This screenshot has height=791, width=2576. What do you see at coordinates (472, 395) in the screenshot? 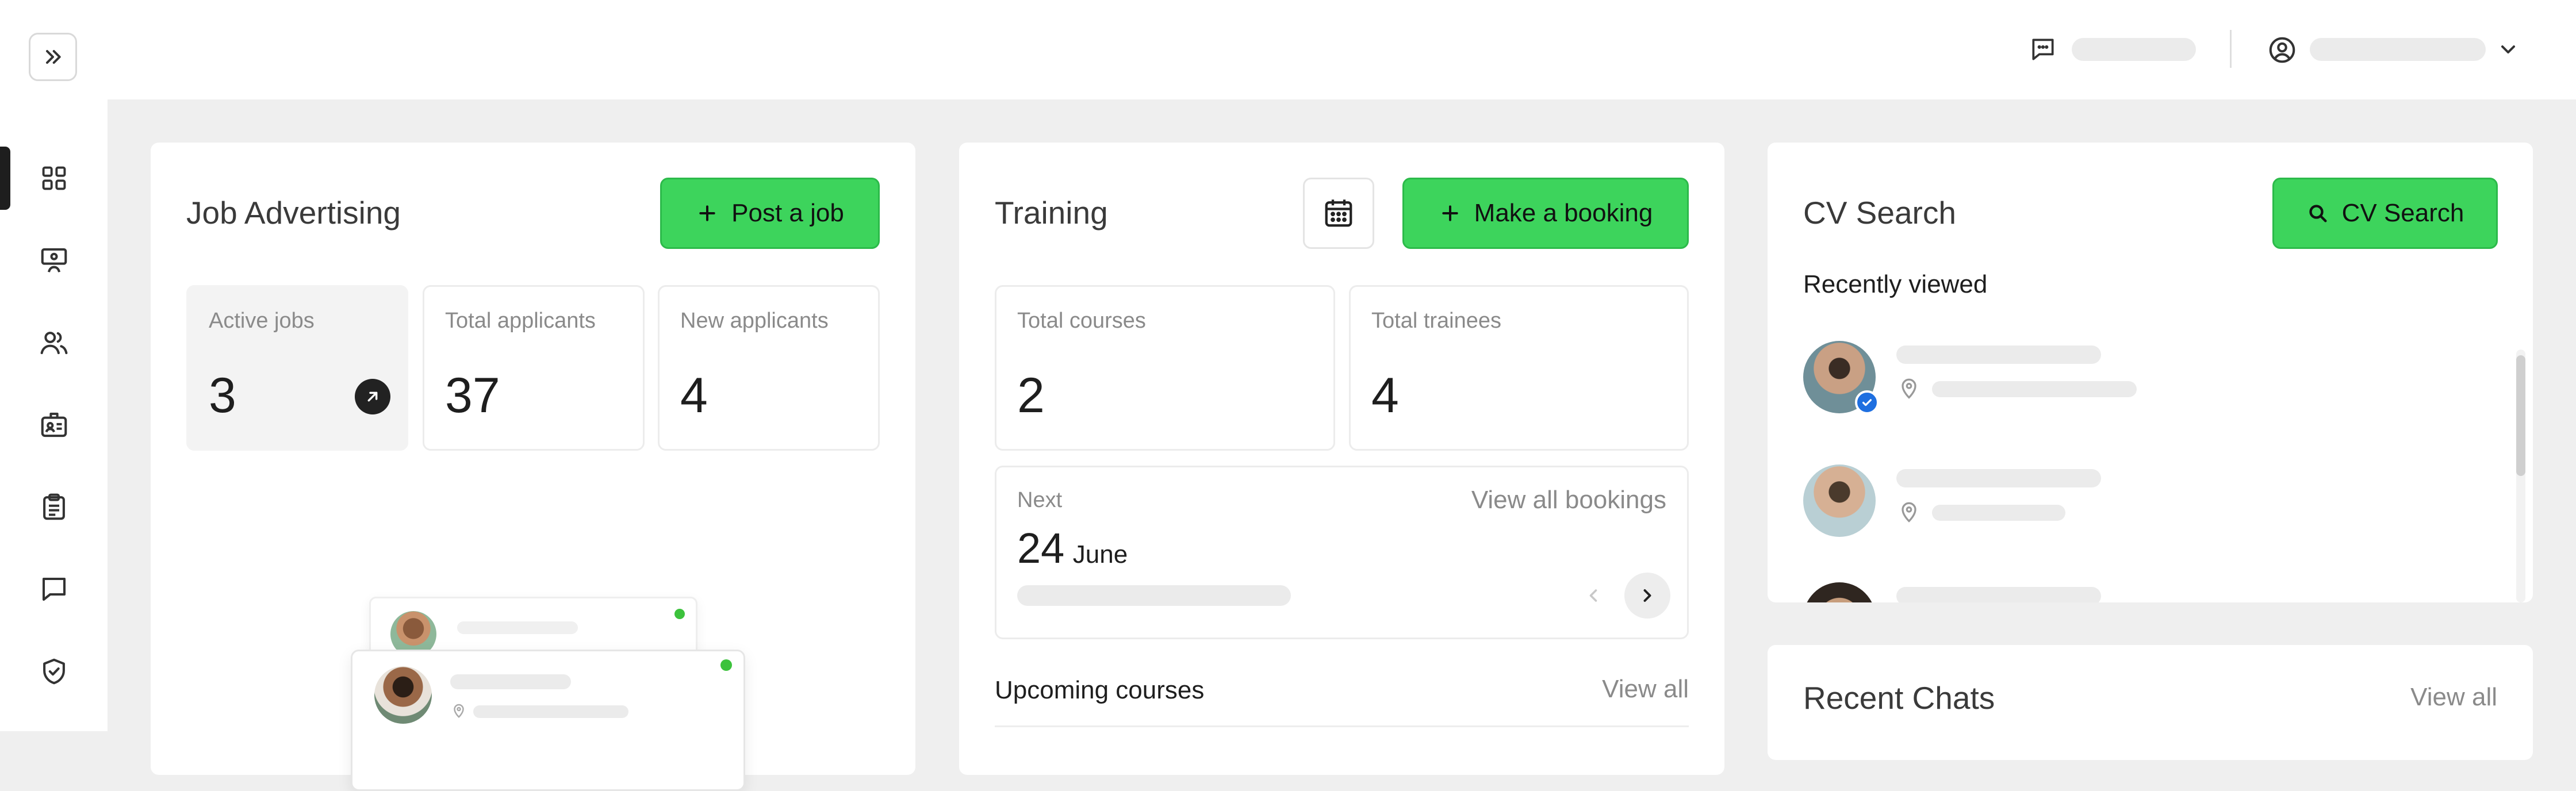
I see `stat-value: 37` at bounding box center [472, 395].